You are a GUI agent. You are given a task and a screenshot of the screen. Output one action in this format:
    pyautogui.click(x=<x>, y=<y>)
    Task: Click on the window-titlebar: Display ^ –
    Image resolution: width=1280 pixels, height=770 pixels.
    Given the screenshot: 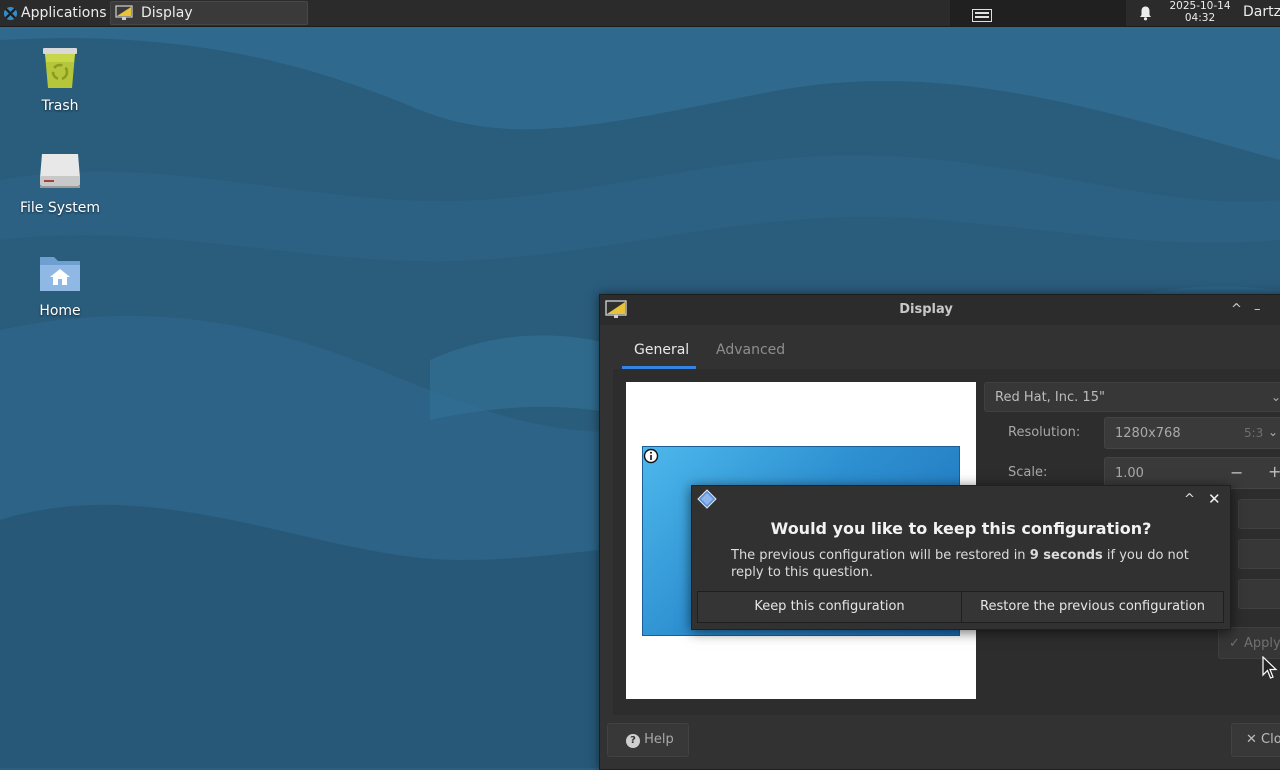 What is the action you would take?
    pyautogui.click(x=940, y=310)
    